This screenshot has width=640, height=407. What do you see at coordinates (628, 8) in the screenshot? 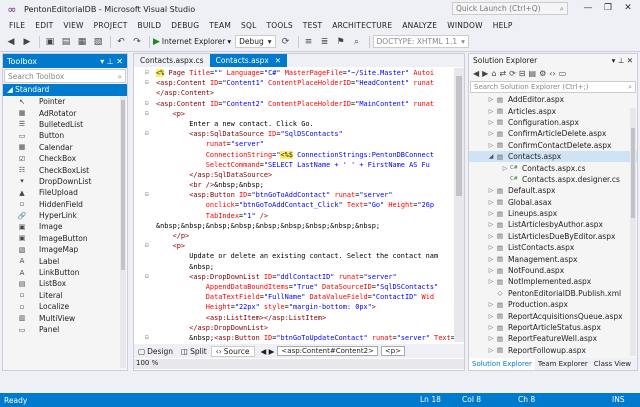
I see `close-button: ✕` at bounding box center [628, 8].